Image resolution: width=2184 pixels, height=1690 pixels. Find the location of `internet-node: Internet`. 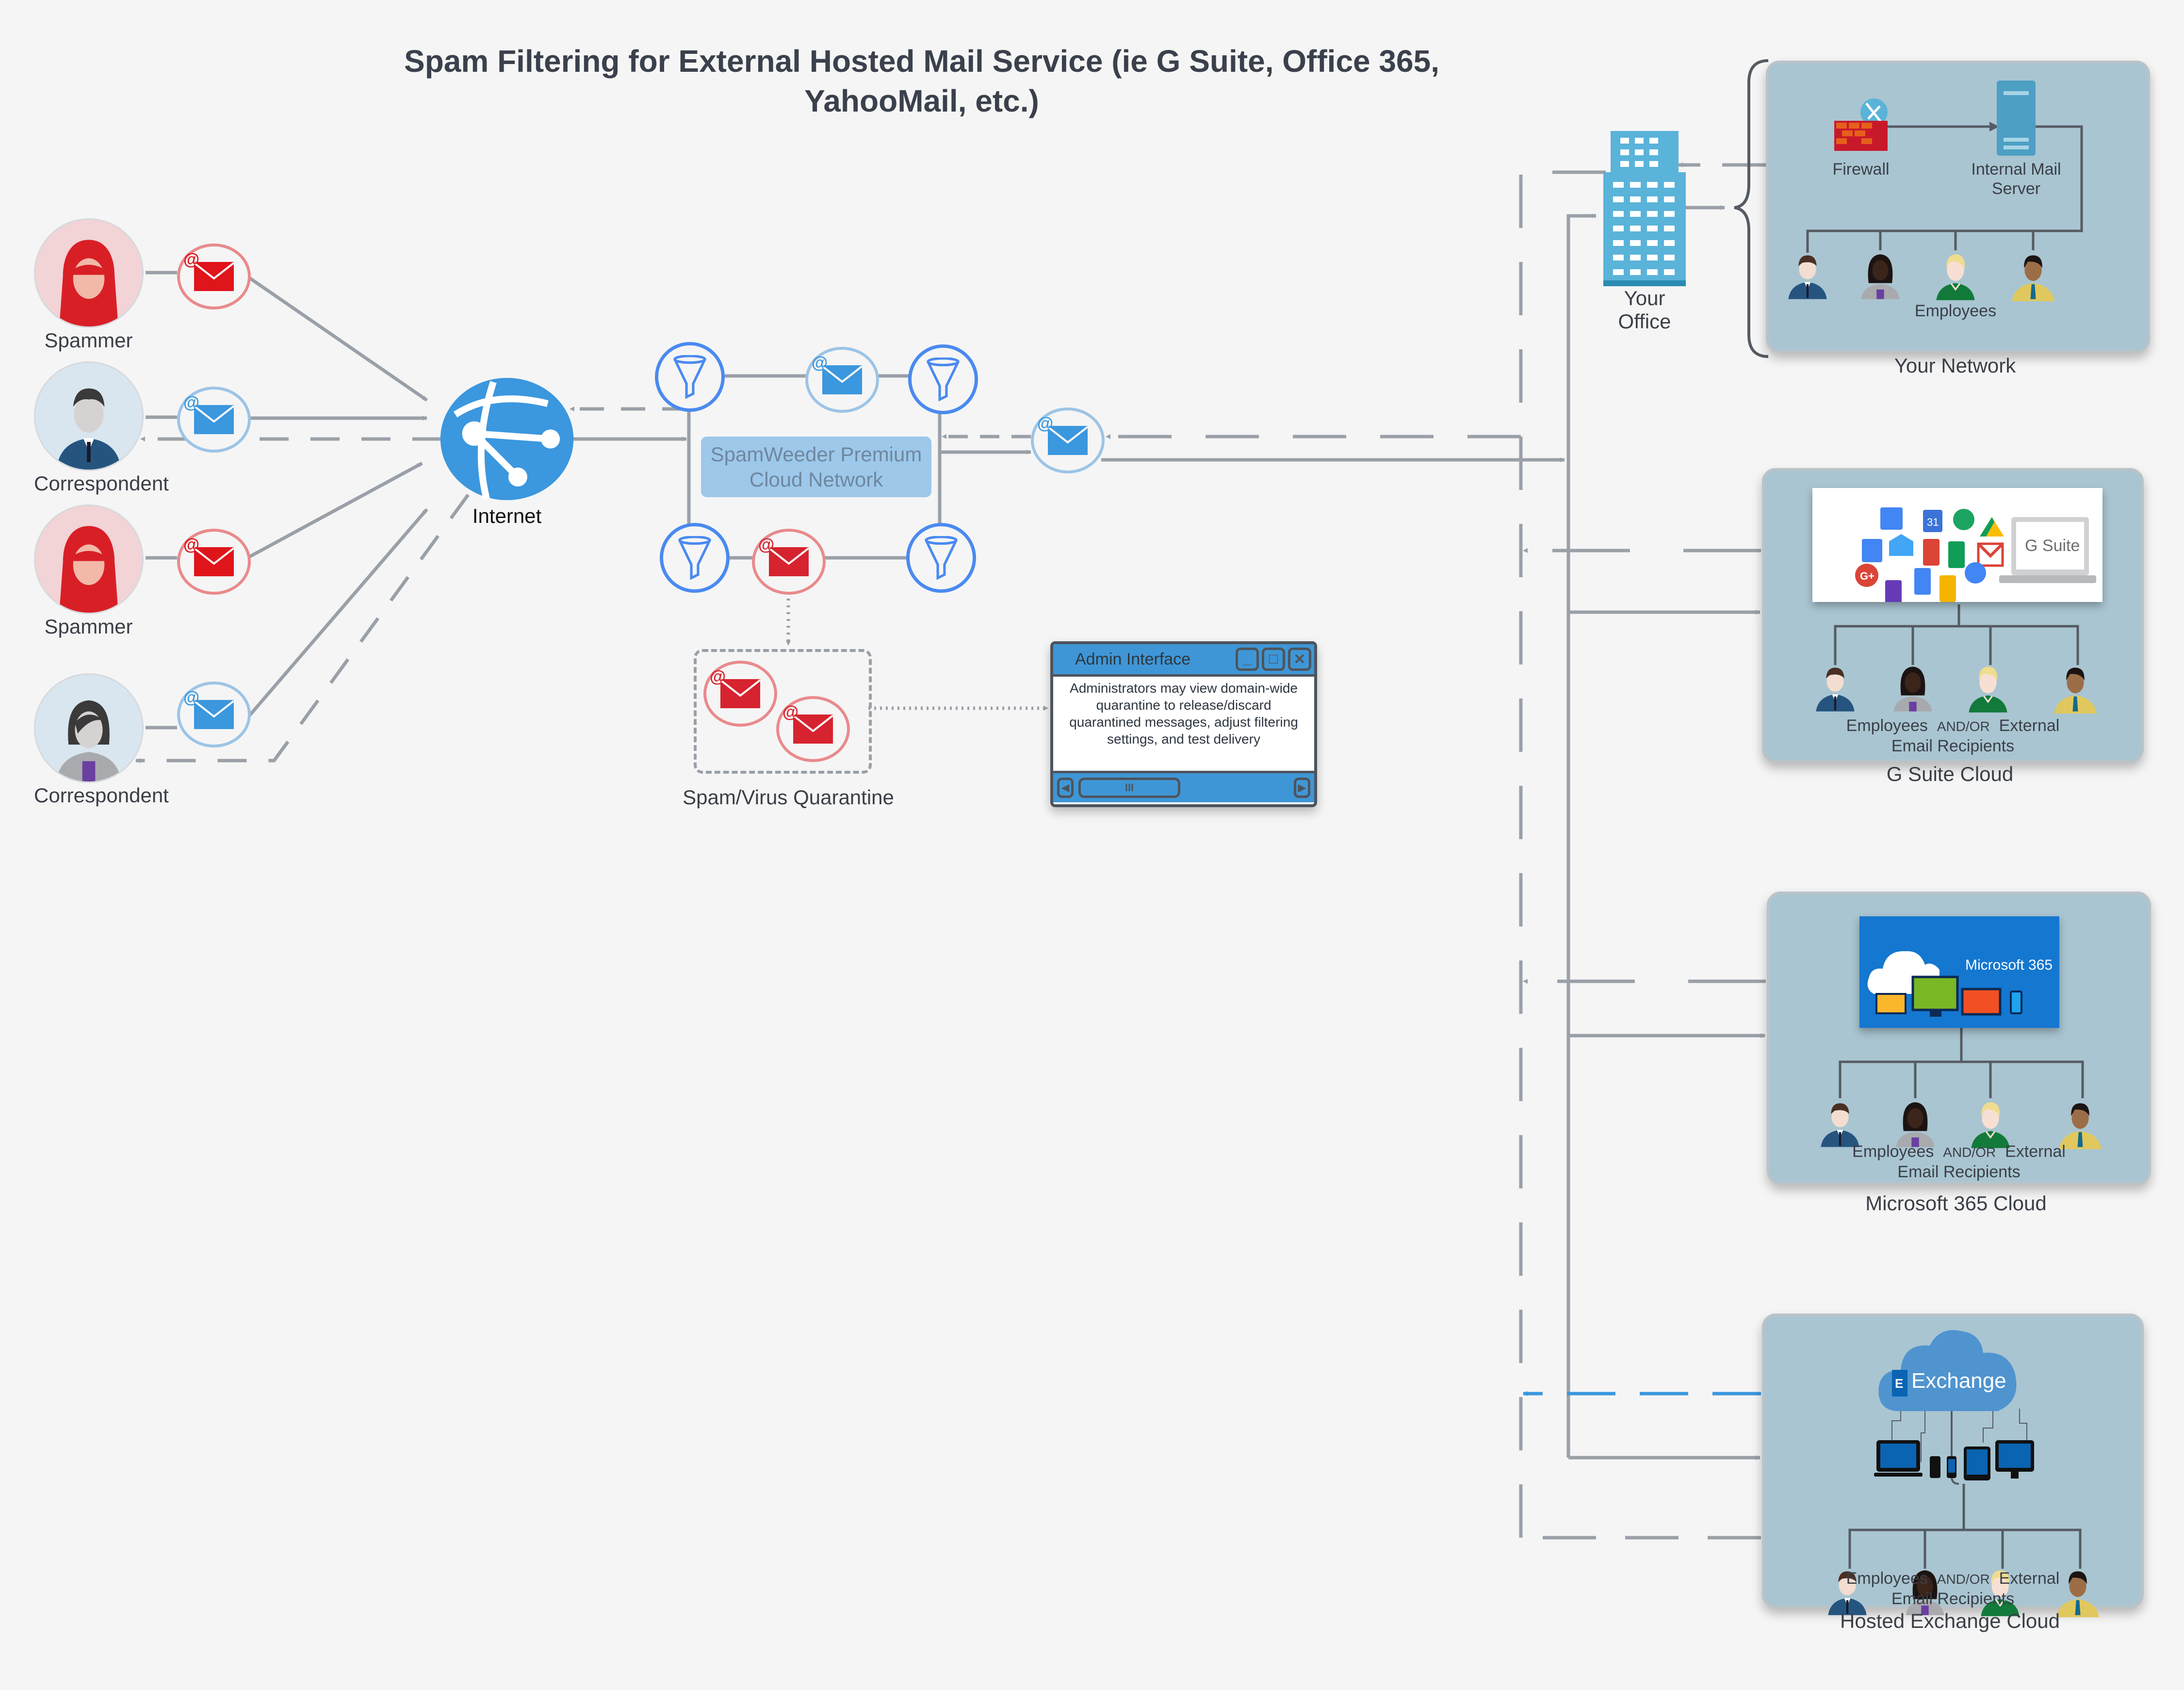

internet-node: Internet is located at coordinates (507, 452).